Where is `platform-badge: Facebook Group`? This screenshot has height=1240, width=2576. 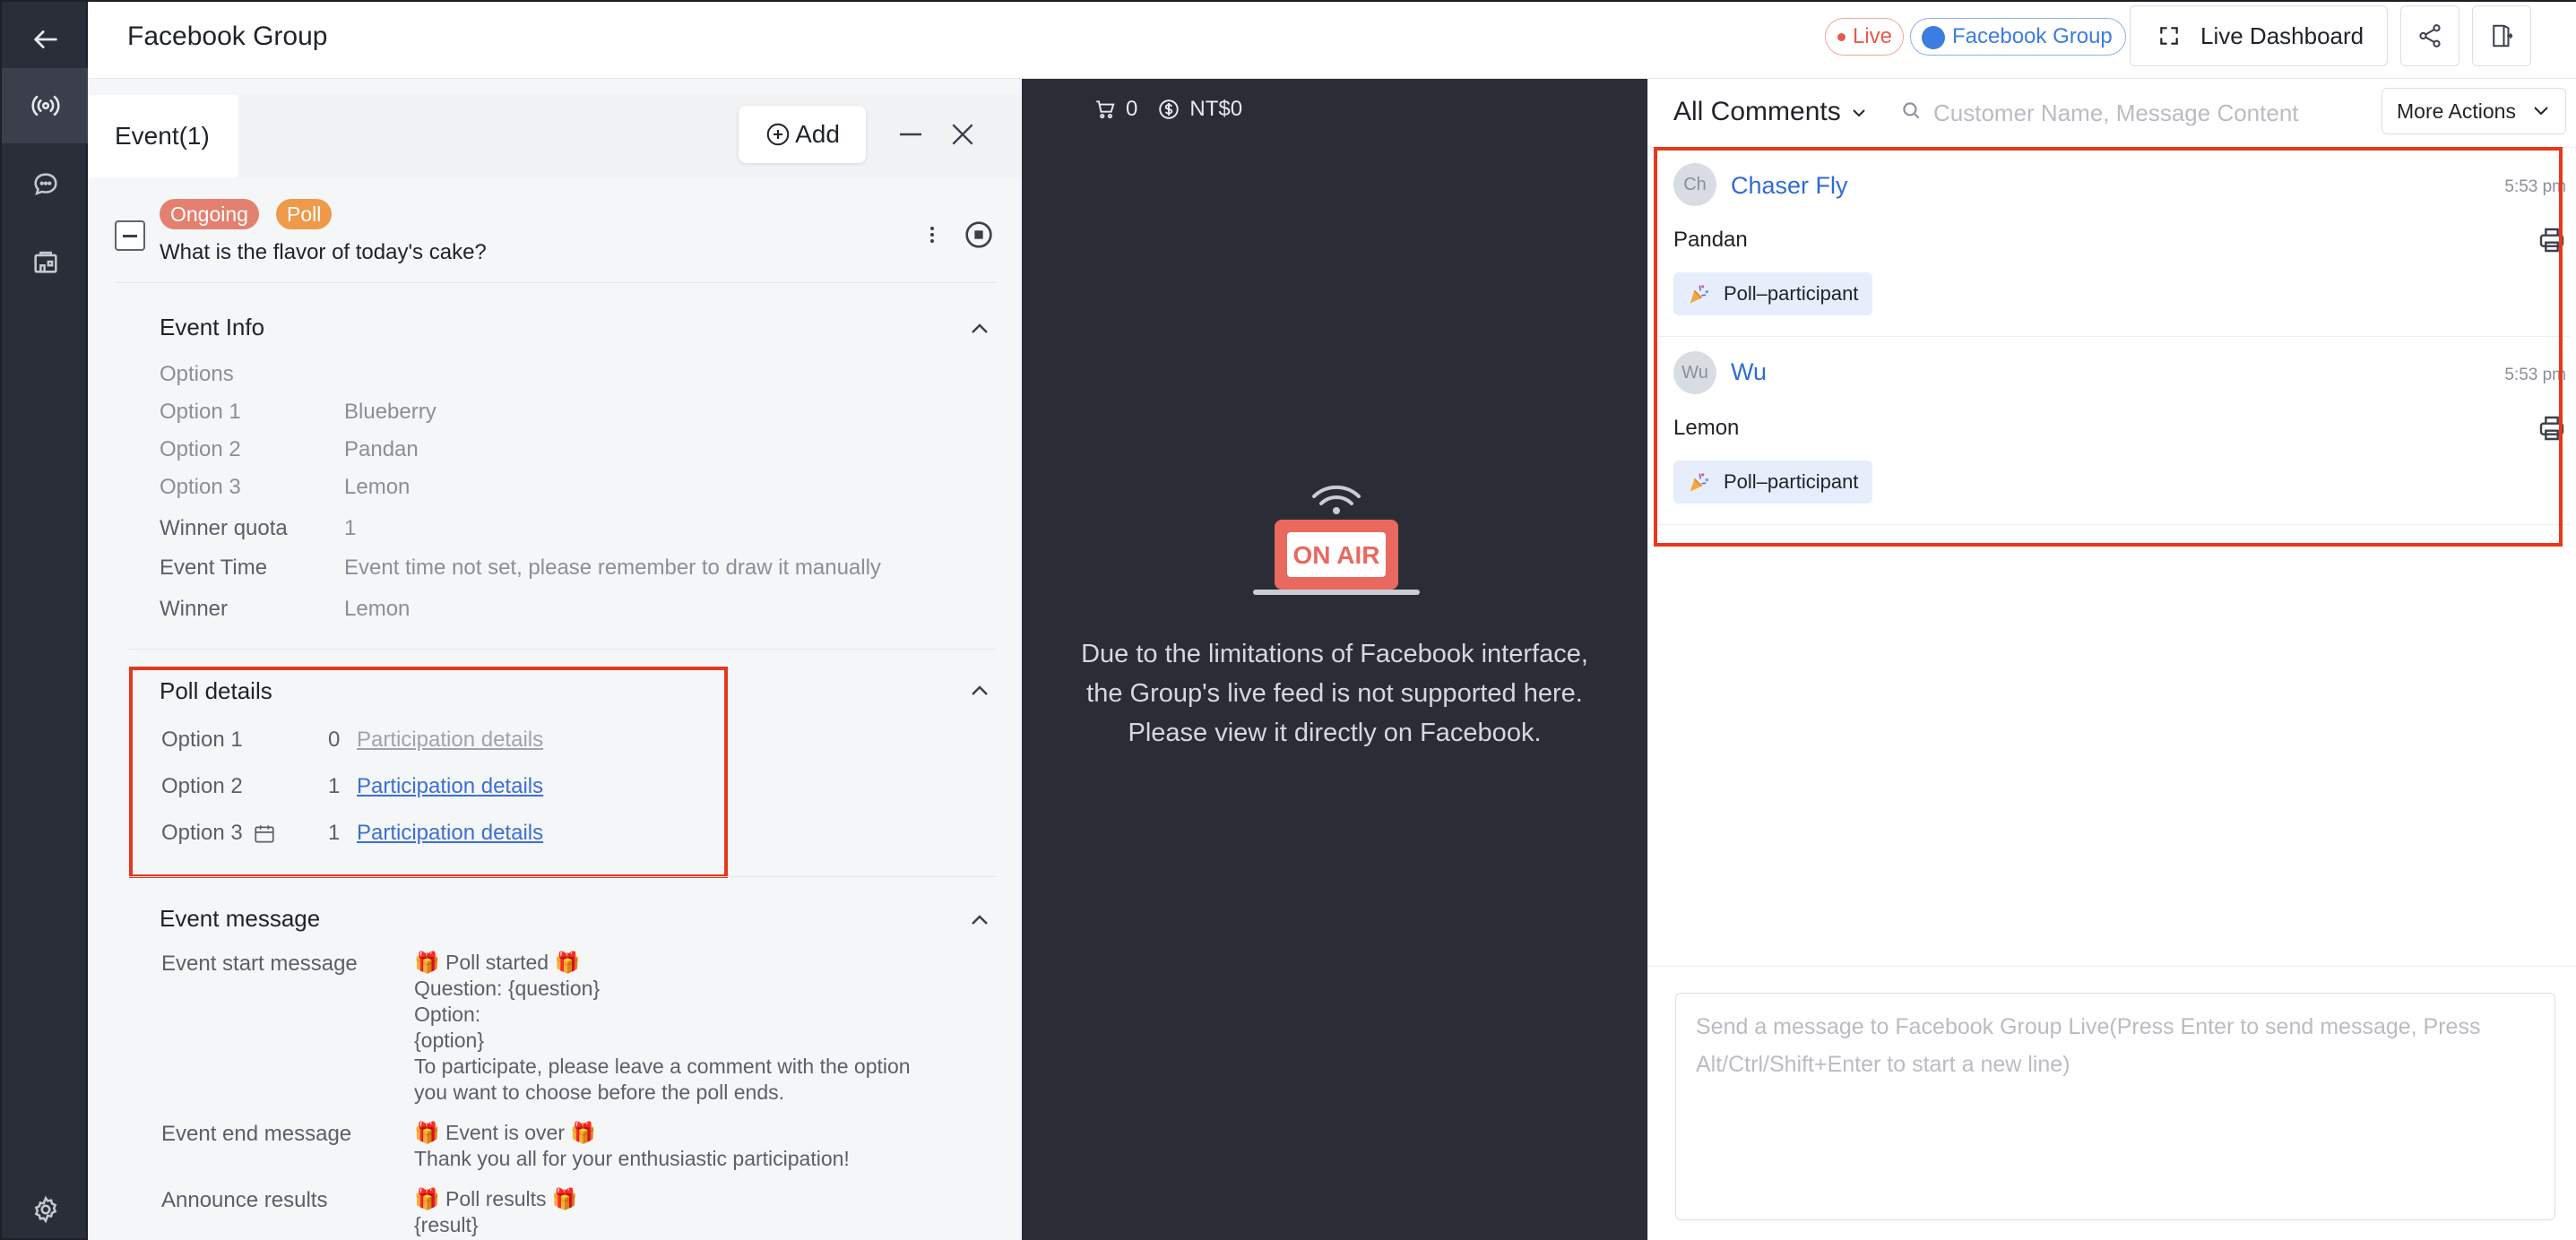 platform-badge: Facebook Group is located at coordinates (2018, 37).